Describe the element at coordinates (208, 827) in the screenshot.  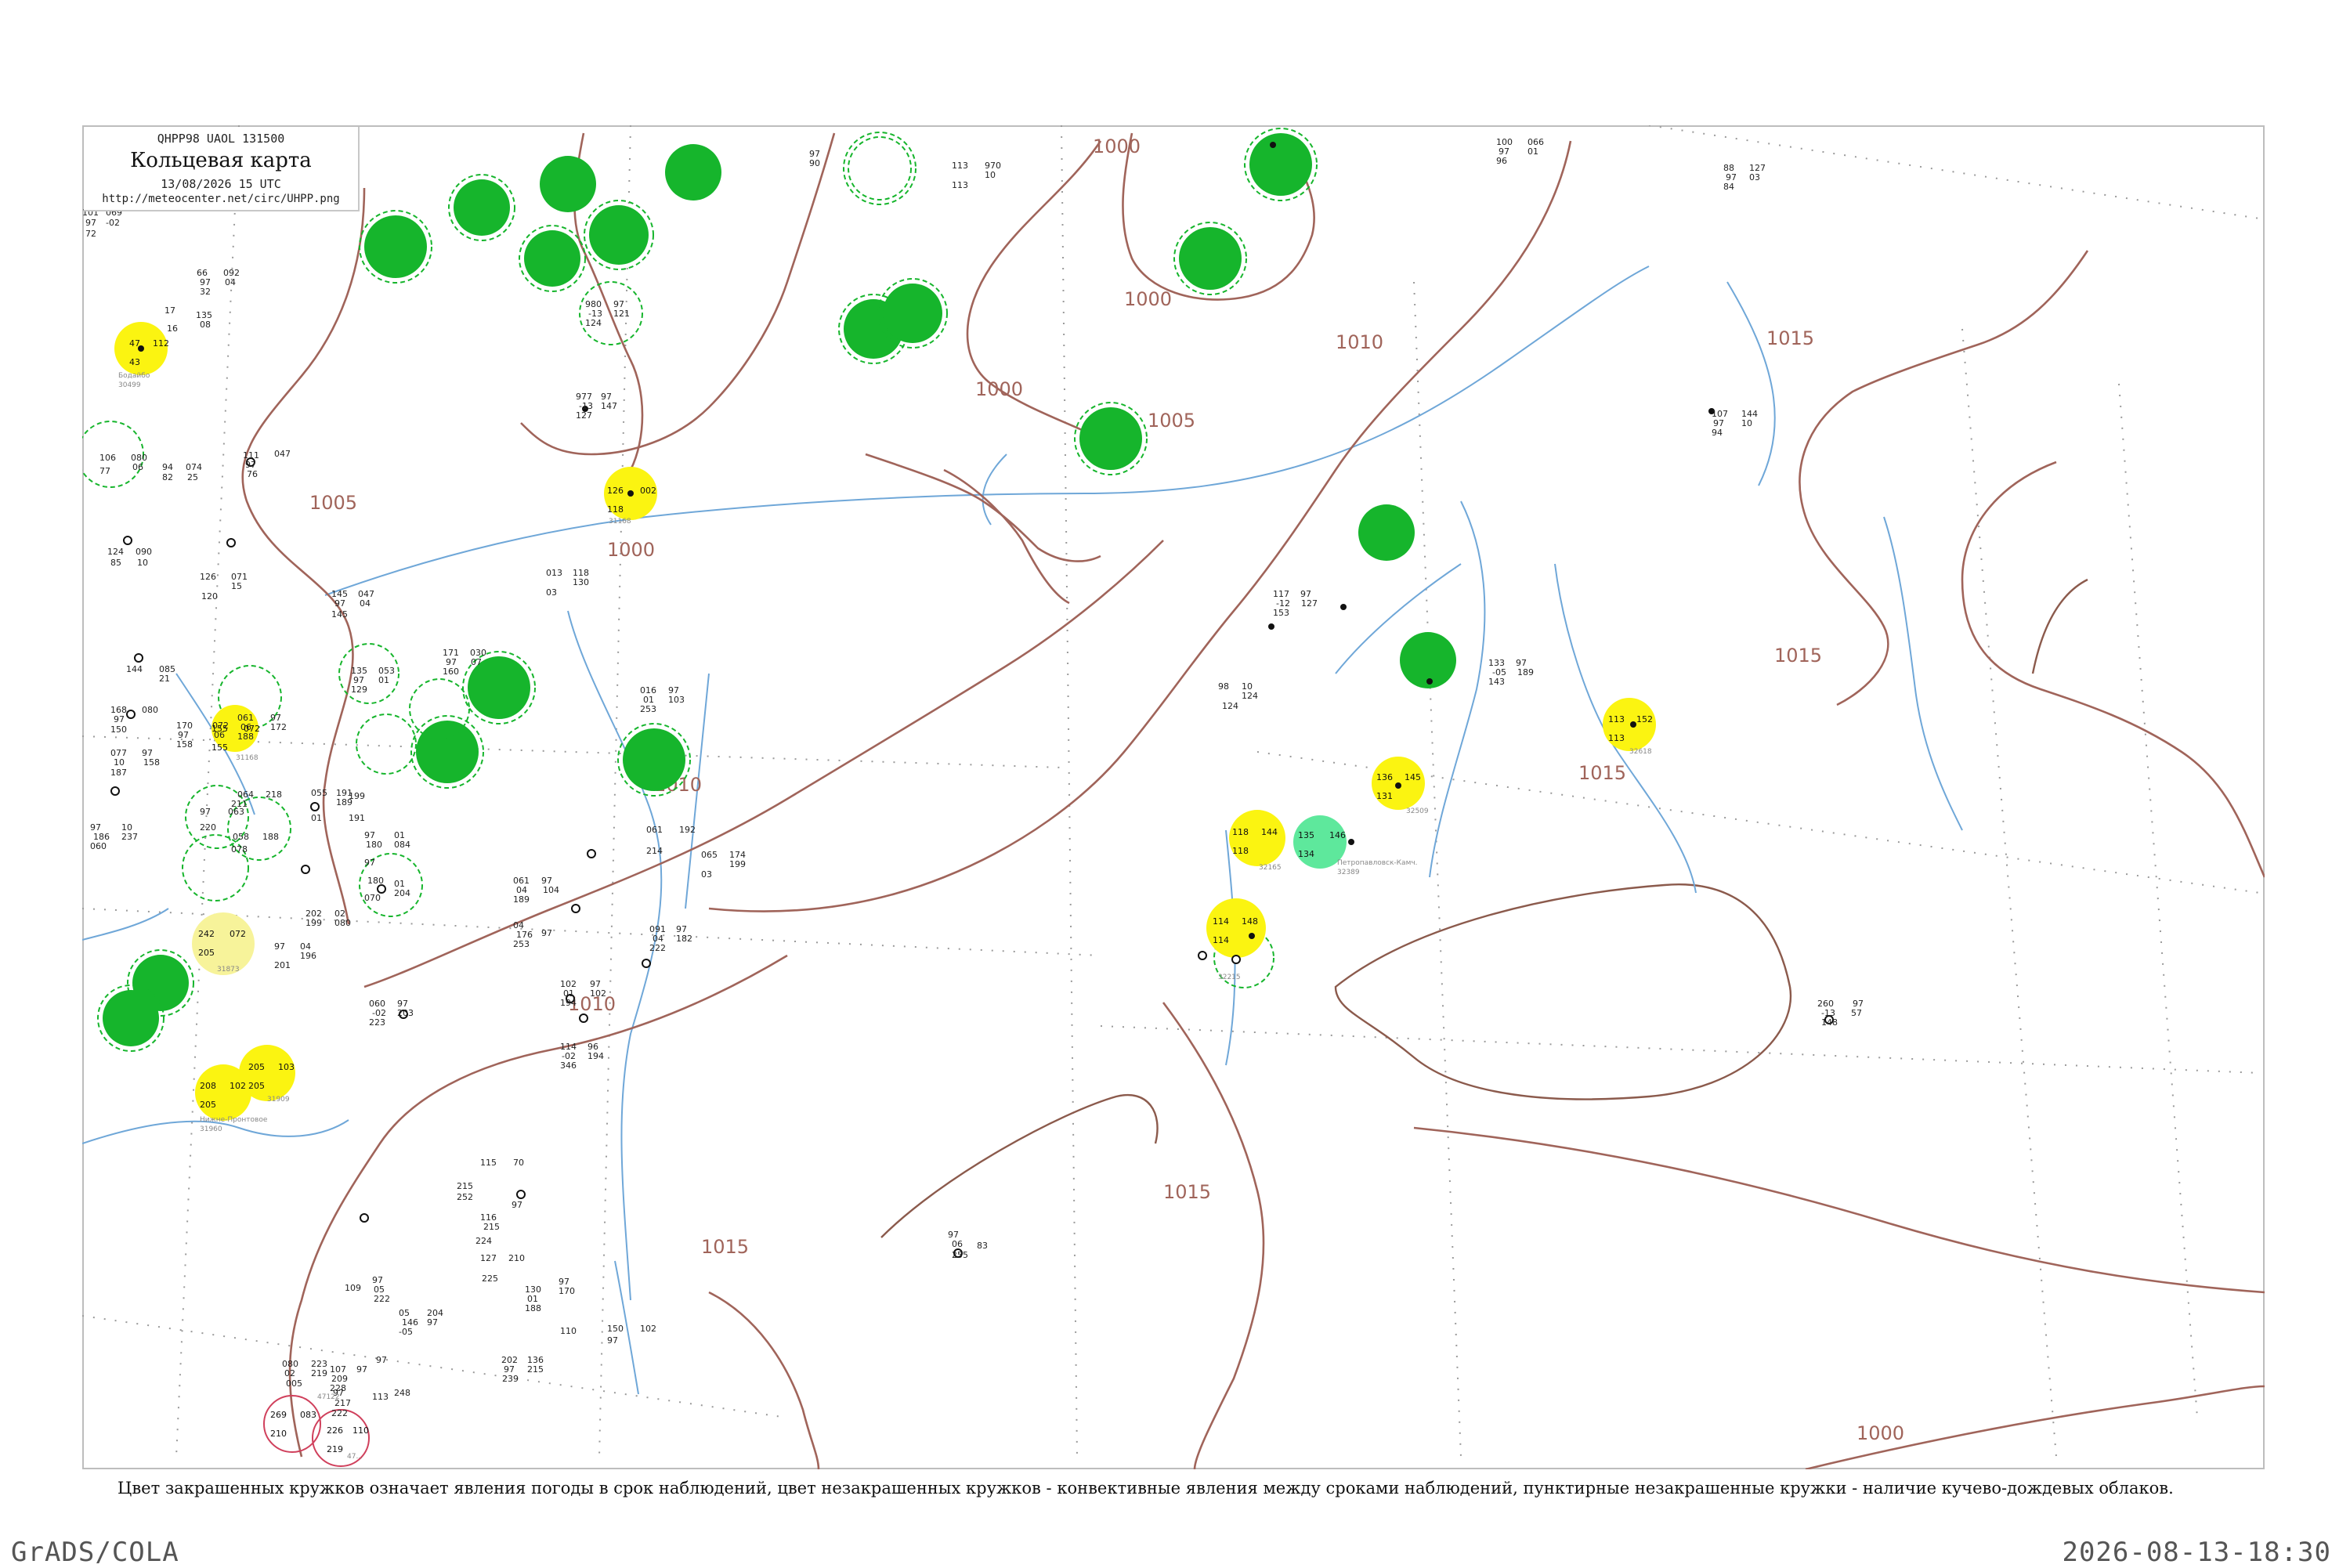
I see `station-value: 220` at that location.